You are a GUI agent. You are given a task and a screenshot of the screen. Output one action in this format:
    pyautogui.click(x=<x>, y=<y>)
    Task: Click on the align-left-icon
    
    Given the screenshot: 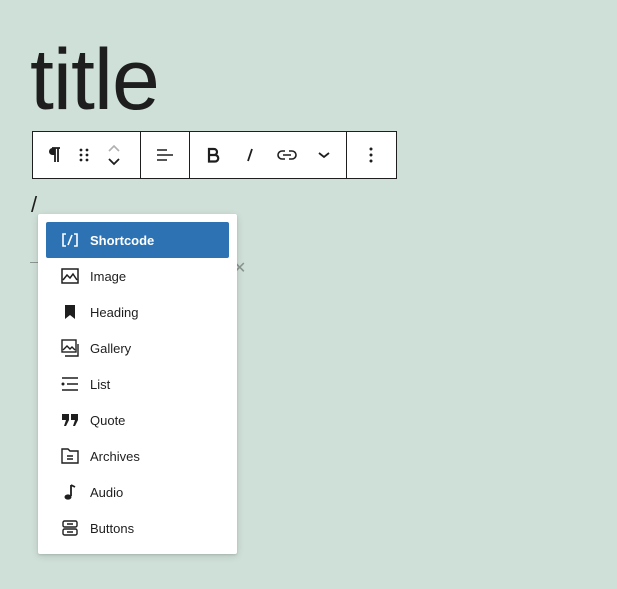 What is the action you would take?
    pyautogui.click(x=165, y=155)
    